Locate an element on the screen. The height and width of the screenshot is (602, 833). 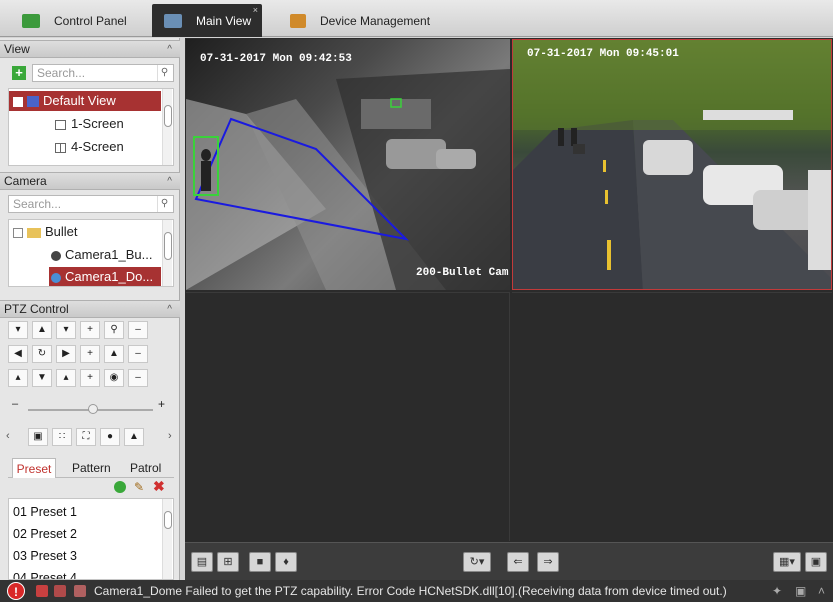
wiper-button: ▲ is located at coordinates (134, 437).